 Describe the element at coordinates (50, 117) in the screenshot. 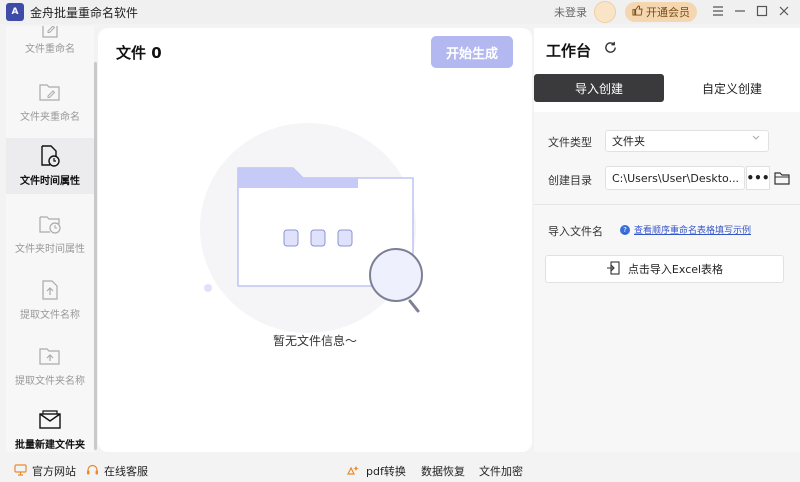

I see `sidebar-item-label: 文件夹重命名` at that location.